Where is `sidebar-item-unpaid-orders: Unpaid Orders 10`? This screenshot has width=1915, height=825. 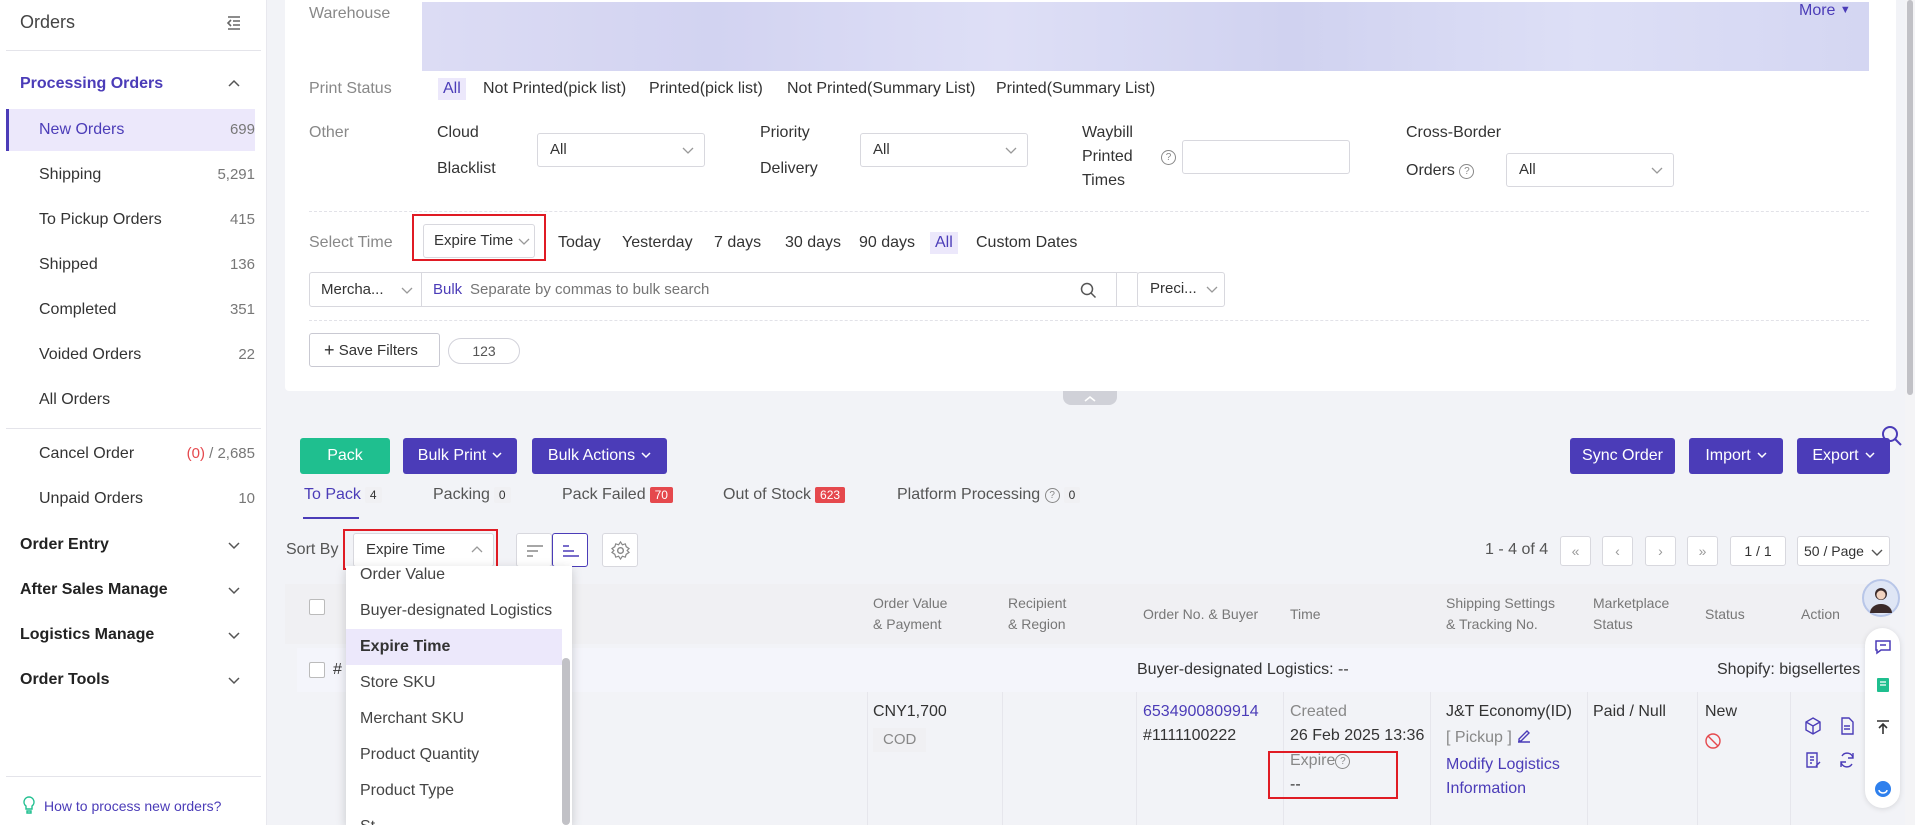
sidebar-item-unpaid-orders: Unpaid Orders 10 is located at coordinates (130, 499).